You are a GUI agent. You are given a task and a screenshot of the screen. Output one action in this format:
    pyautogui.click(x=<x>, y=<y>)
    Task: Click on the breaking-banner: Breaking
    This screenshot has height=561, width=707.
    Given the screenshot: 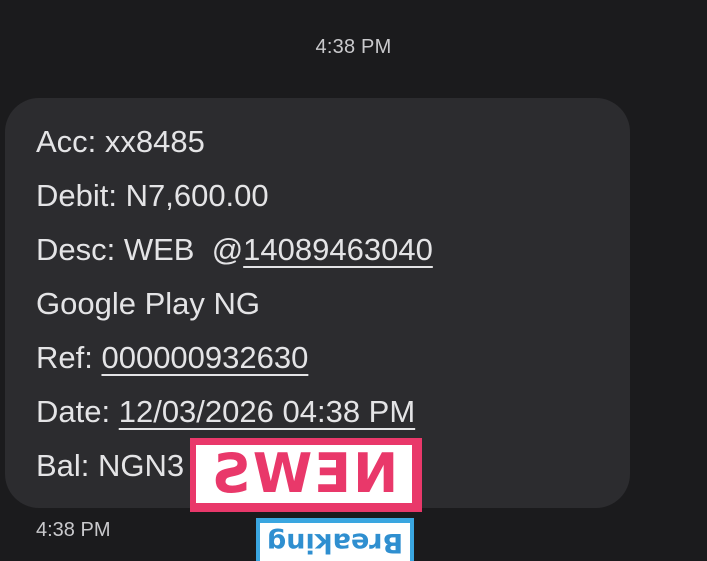 What is the action you would take?
    pyautogui.click(x=335, y=539)
    